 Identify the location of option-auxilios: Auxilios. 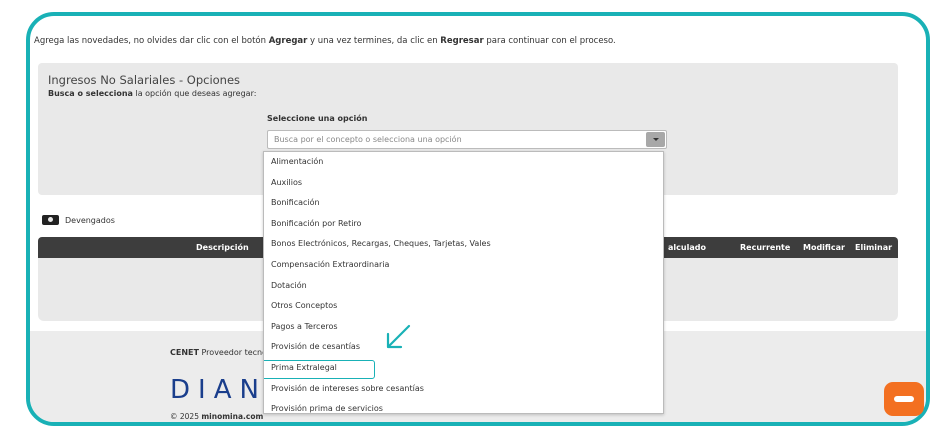
(463, 183).